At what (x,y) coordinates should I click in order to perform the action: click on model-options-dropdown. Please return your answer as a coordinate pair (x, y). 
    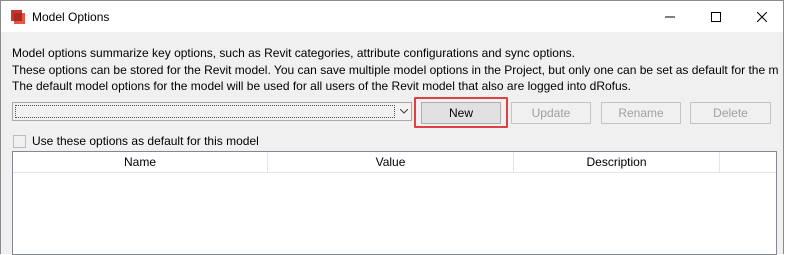
    Looking at the image, I should click on (212, 111).